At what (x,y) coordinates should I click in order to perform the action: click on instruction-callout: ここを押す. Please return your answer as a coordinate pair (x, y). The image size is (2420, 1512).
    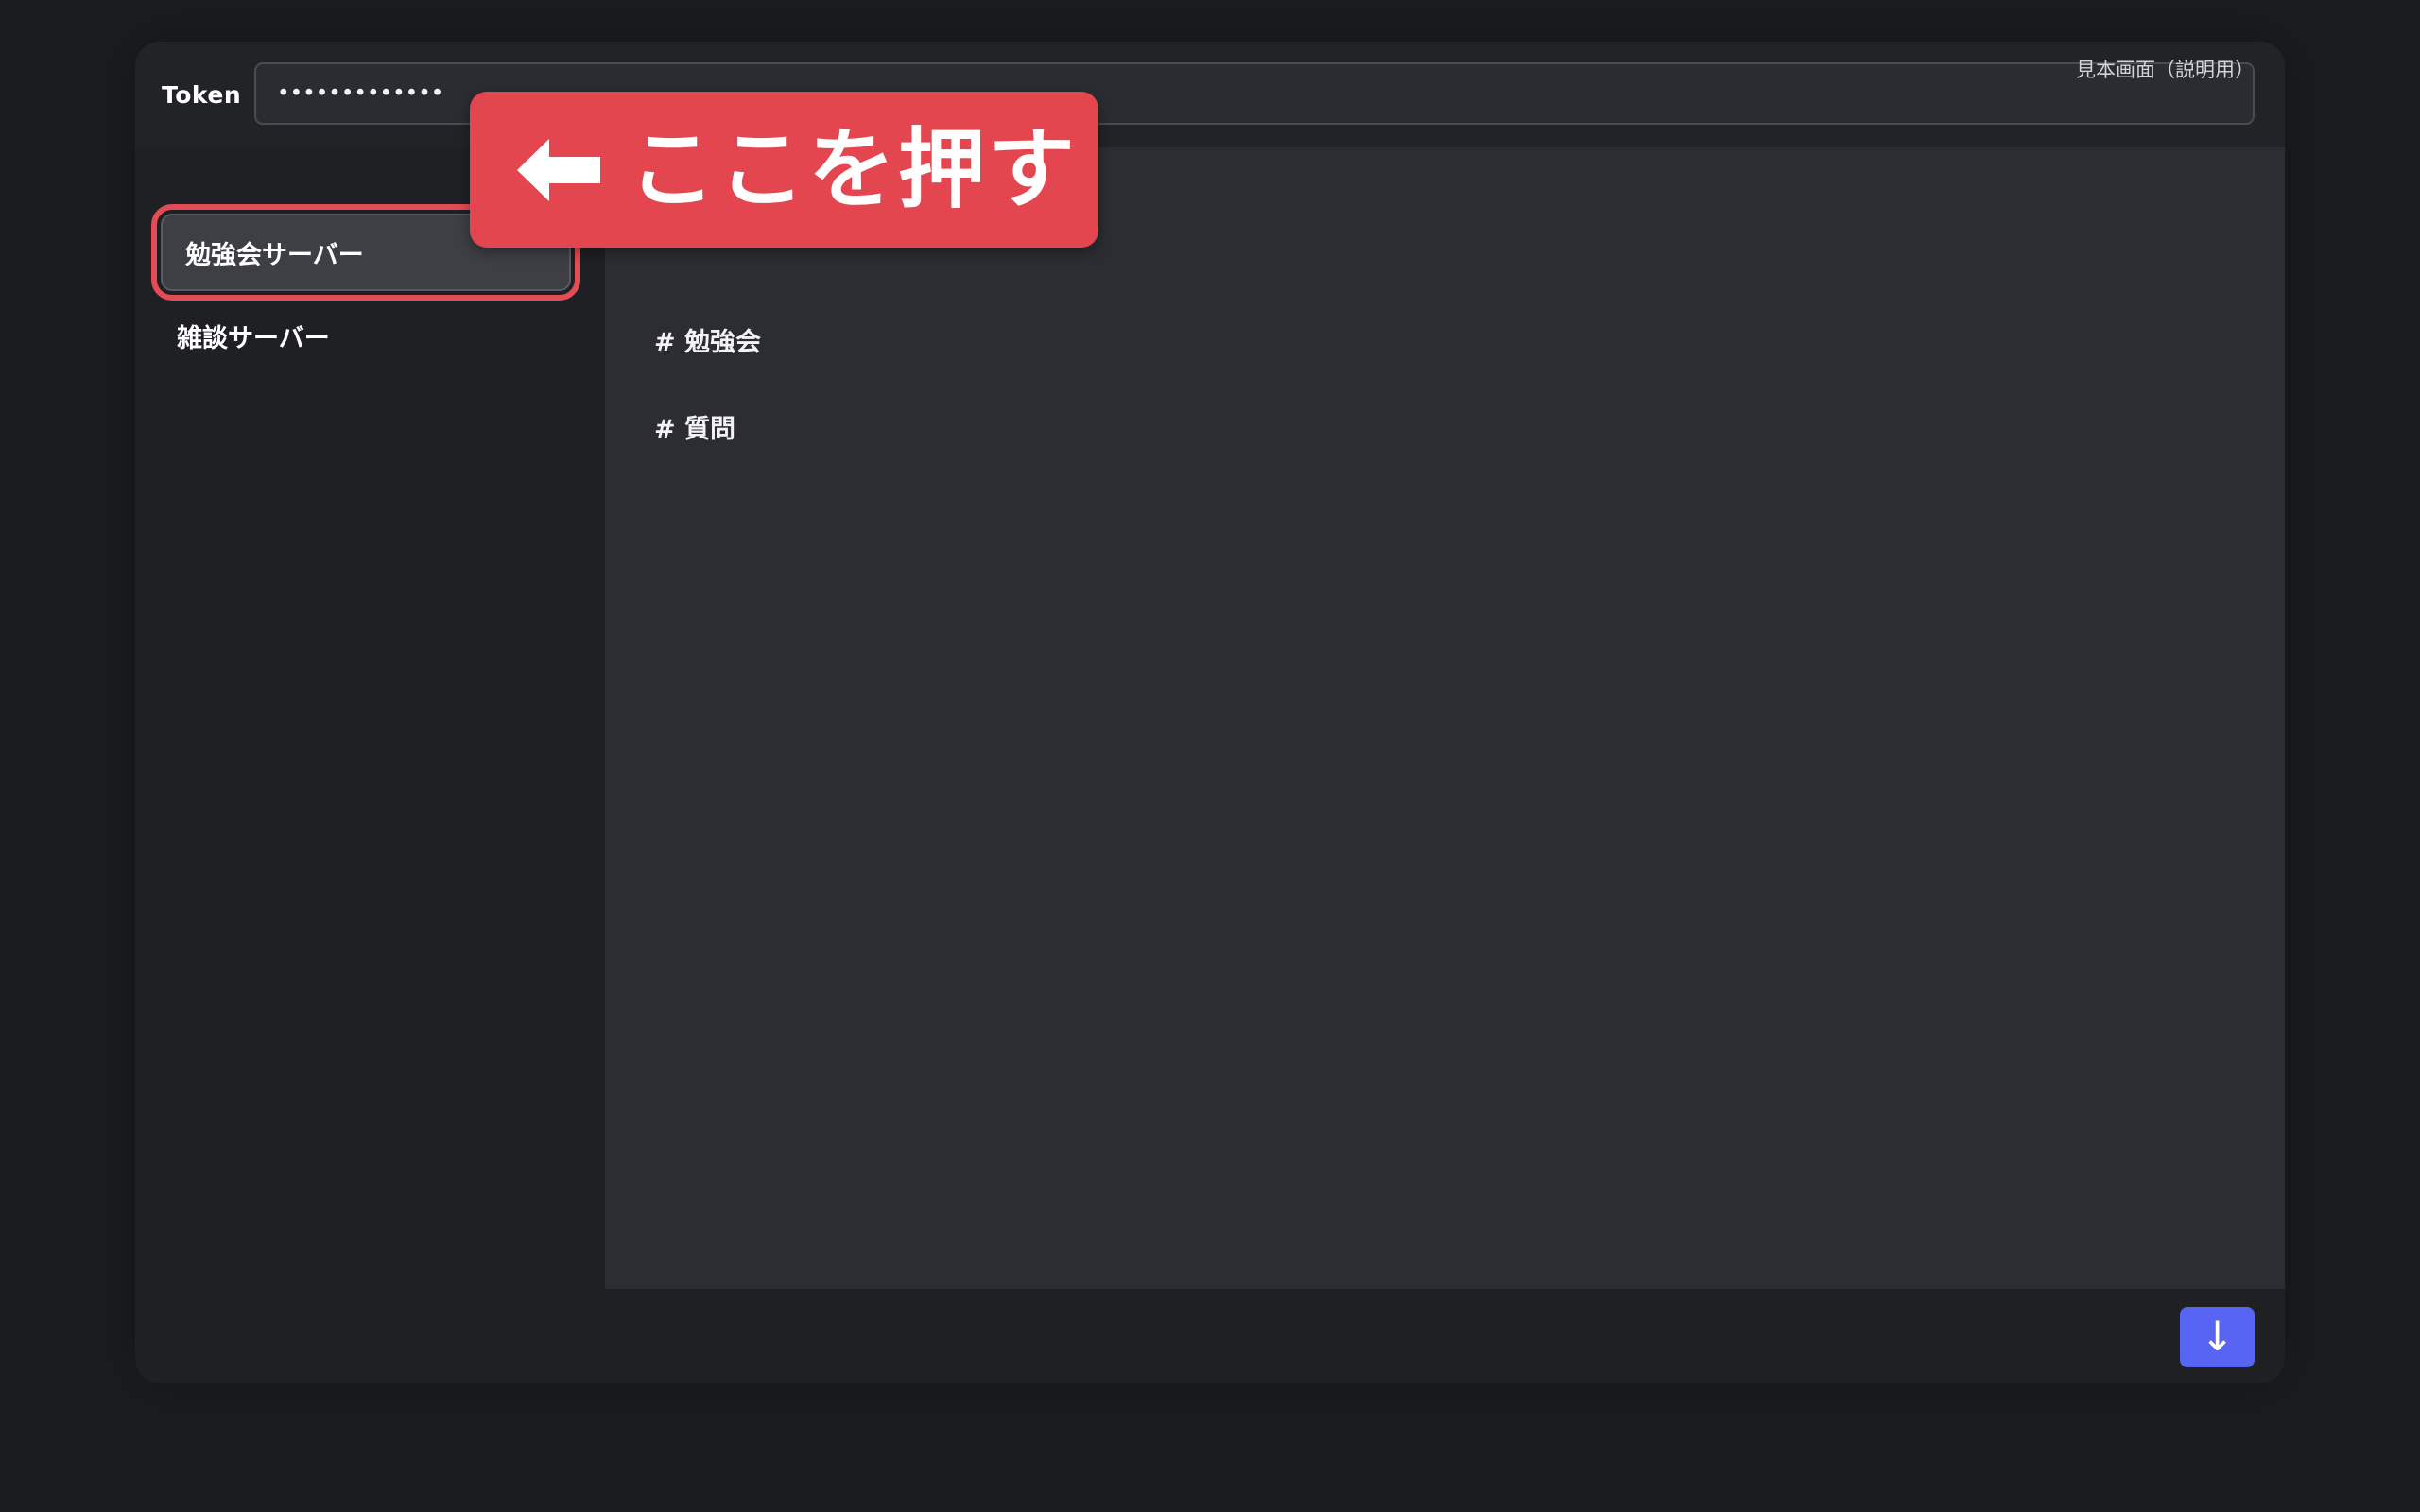
    Looking at the image, I should click on (784, 170).